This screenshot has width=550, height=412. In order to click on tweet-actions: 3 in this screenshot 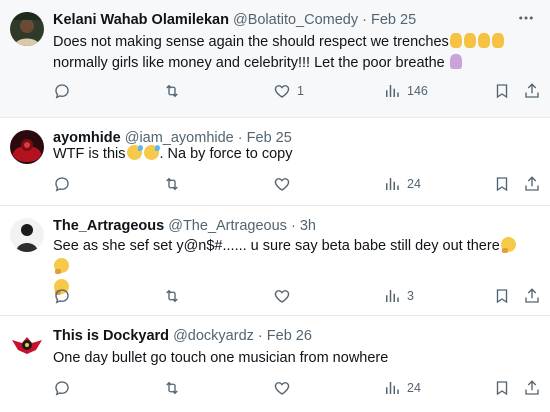, I will do `click(298, 296)`.